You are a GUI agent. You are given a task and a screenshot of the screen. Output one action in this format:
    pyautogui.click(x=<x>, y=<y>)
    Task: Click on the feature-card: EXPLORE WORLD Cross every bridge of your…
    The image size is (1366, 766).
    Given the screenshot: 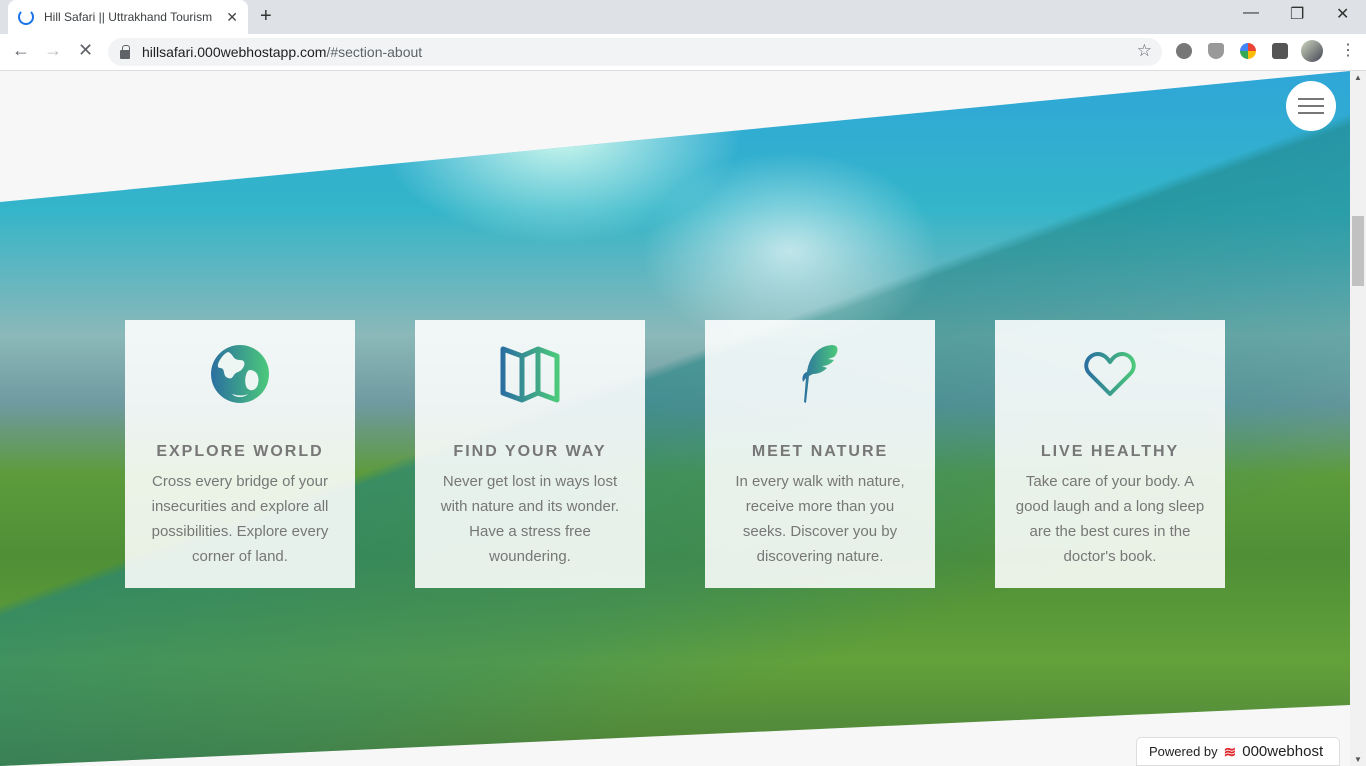 What is the action you would take?
    pyautogui.click(x=240, y=454)
    